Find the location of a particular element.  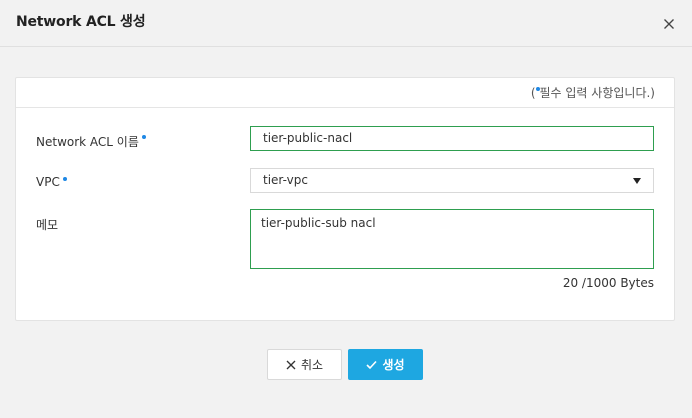

required-note-open: ( is located at coordinates (533, 93).